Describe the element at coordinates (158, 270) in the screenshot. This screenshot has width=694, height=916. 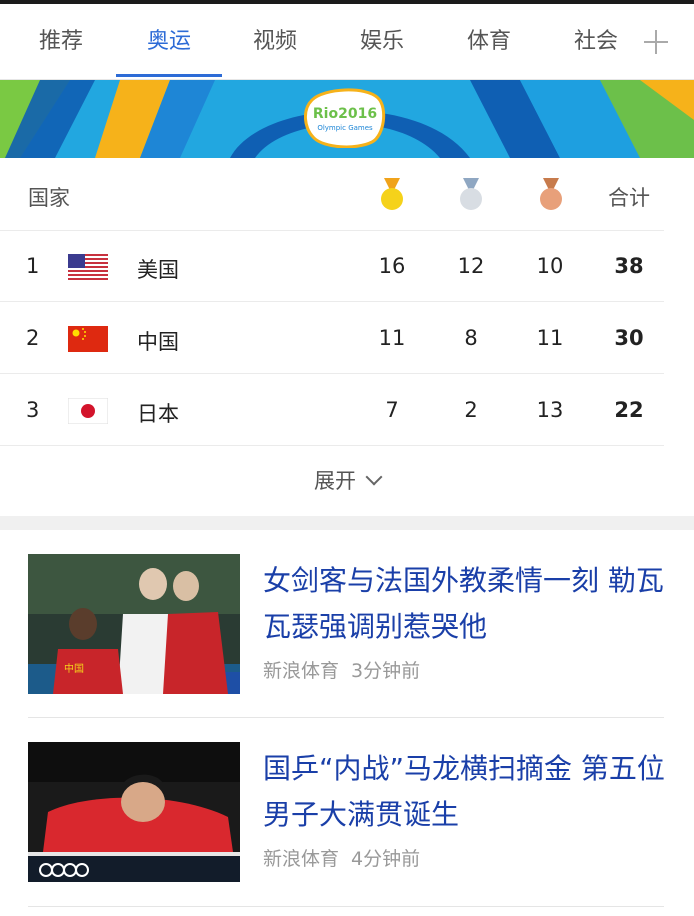
I see `country-name: 美国` at that location.